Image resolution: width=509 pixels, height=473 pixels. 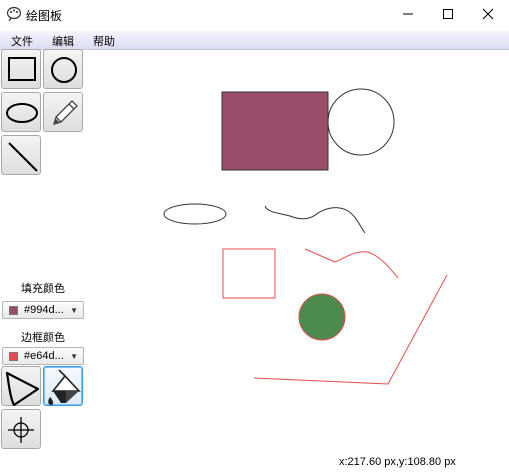 I want to click on fill-color-label: 填充颜色, so click(x=43, y=289).